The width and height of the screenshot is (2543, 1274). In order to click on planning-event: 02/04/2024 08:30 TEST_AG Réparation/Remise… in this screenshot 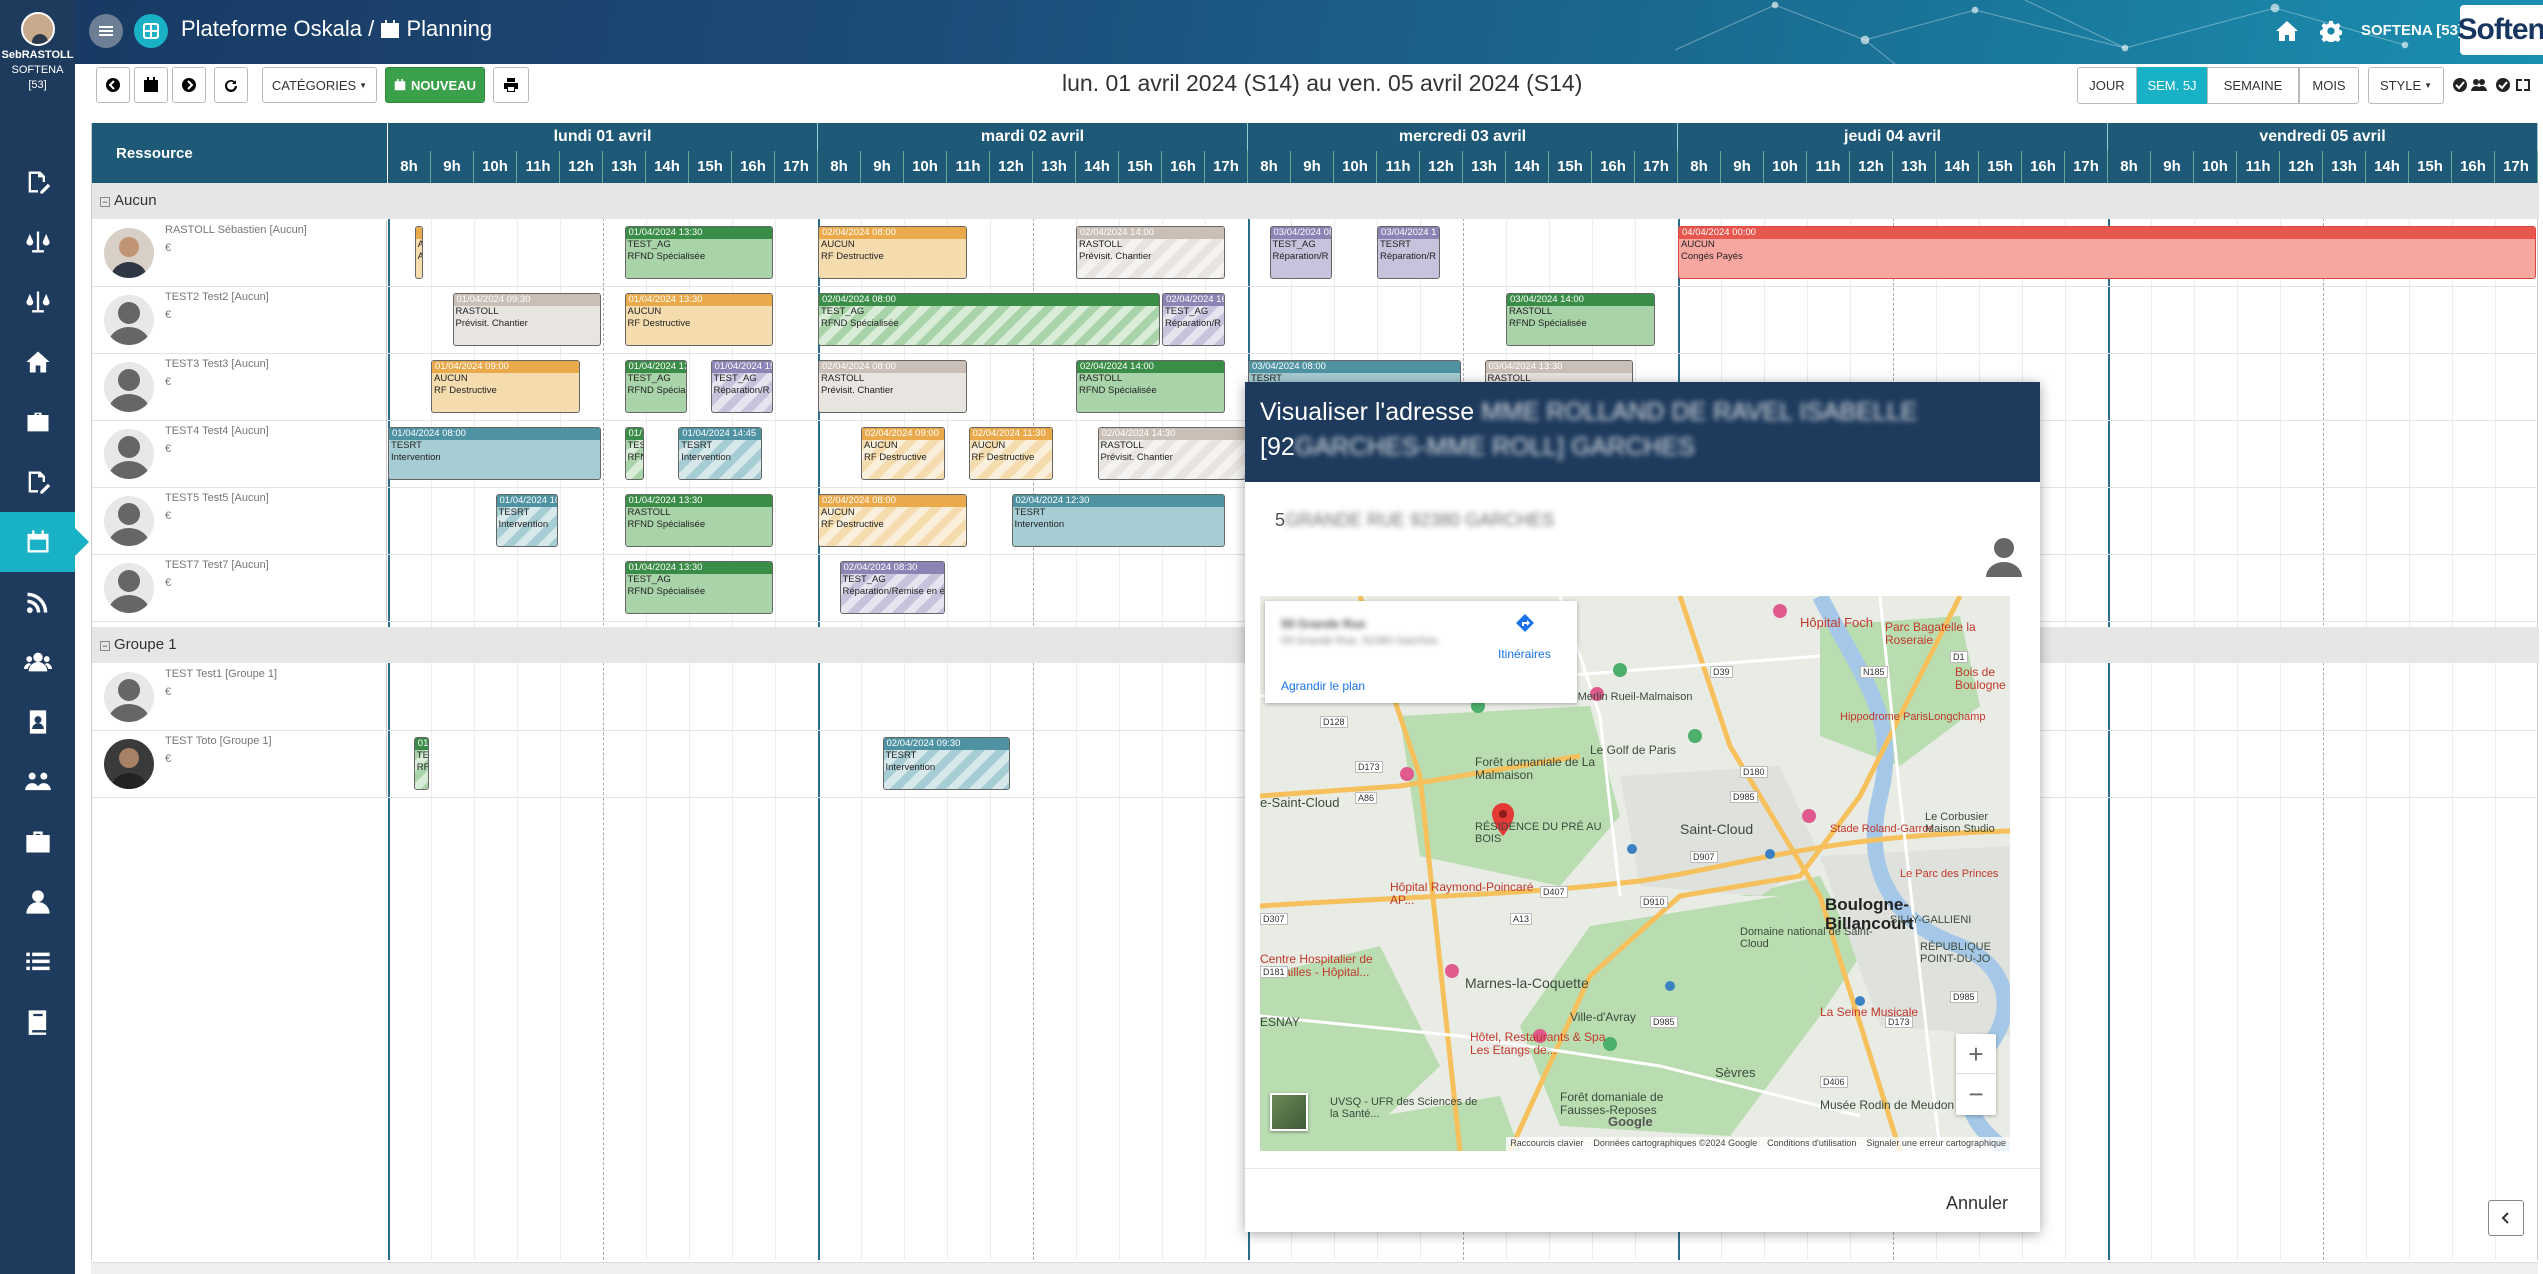, I will do `click(892, 587)`.